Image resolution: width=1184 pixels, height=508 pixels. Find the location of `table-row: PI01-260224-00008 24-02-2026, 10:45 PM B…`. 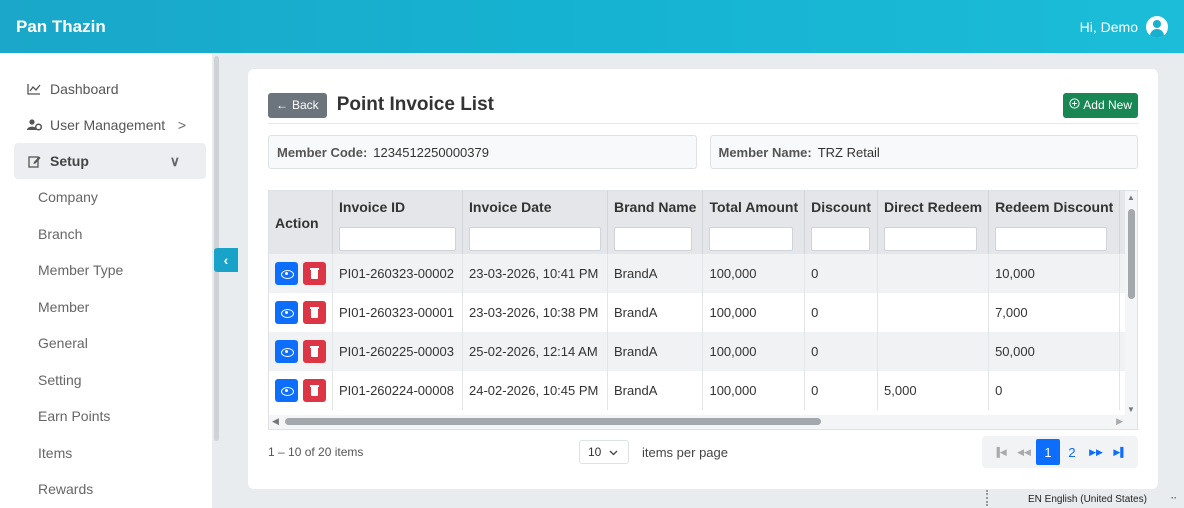

table-row: PI01-260224-00008 24-02-2026, 10:45 PM B… is located at coordinates (703, 390).